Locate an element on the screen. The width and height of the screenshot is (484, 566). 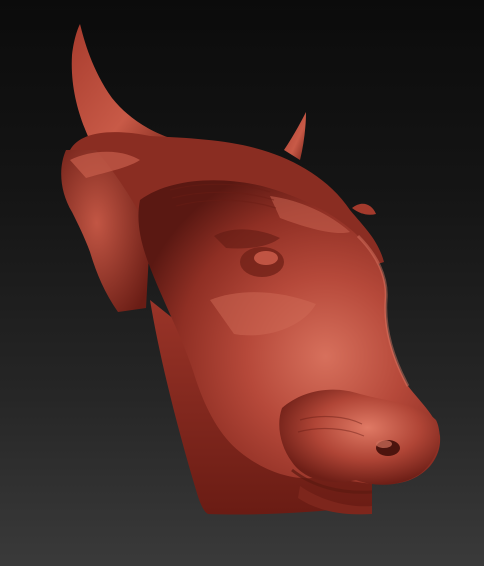
nostril-rim-shape is located at coordinates (384, 444).